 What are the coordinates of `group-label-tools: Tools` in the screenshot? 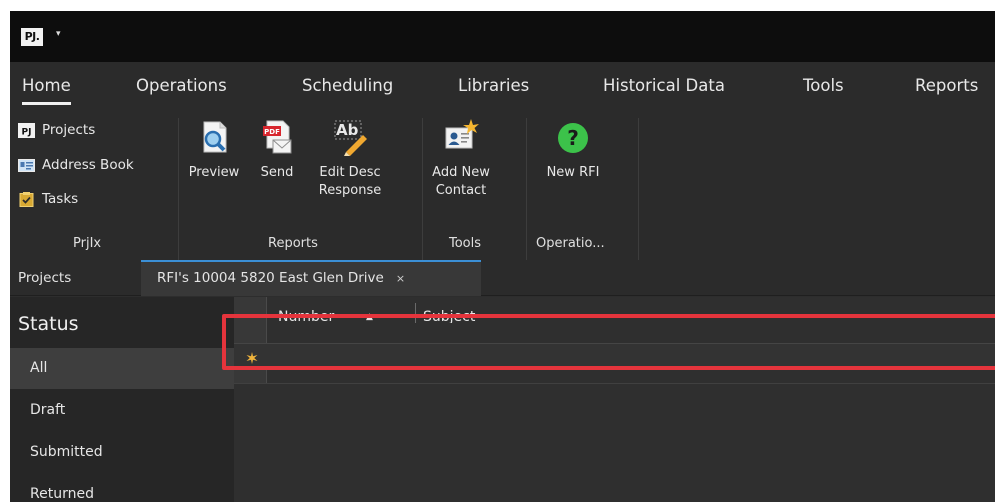 It's located at (465, 243).